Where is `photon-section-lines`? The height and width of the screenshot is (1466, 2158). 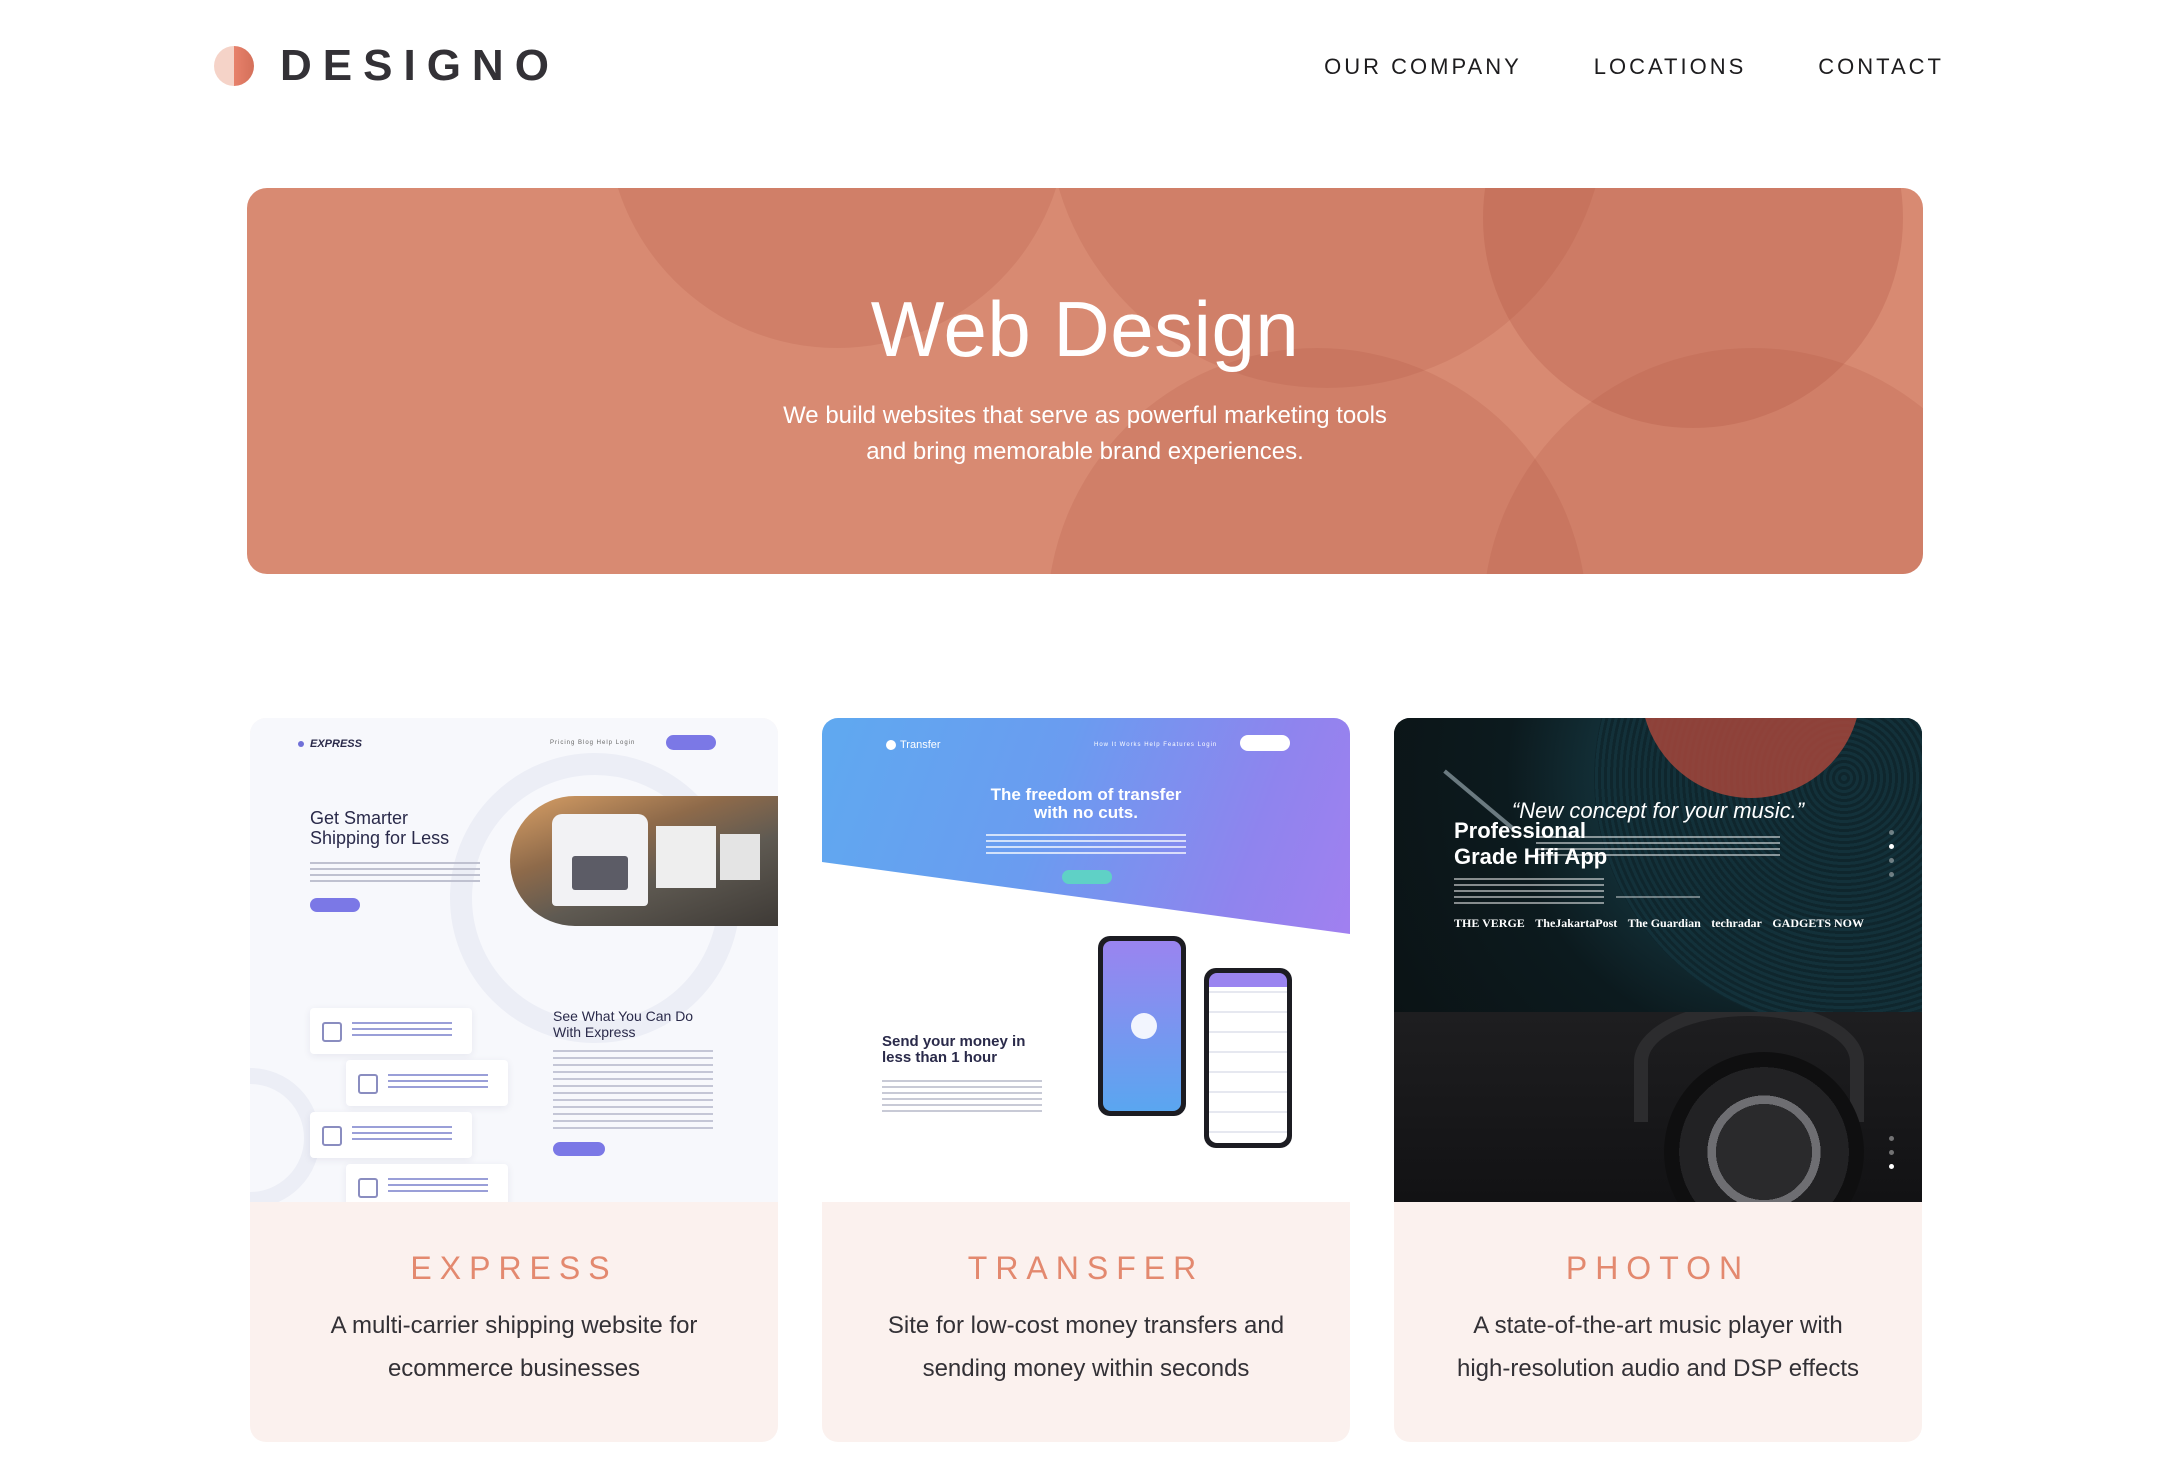
photon-section-lines is located at coordinates (1529, 892).